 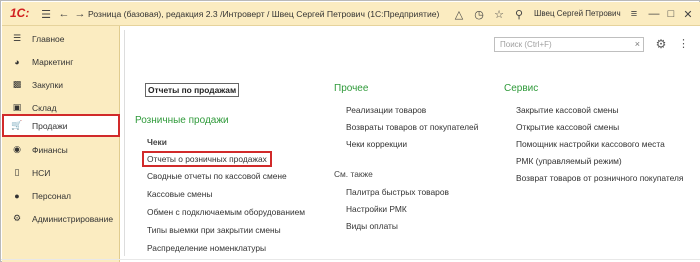 What do you see at coordinates (351, 88) in the screenshot?
I see `group-title-other: Прочее` at bounding box center [351, 88].